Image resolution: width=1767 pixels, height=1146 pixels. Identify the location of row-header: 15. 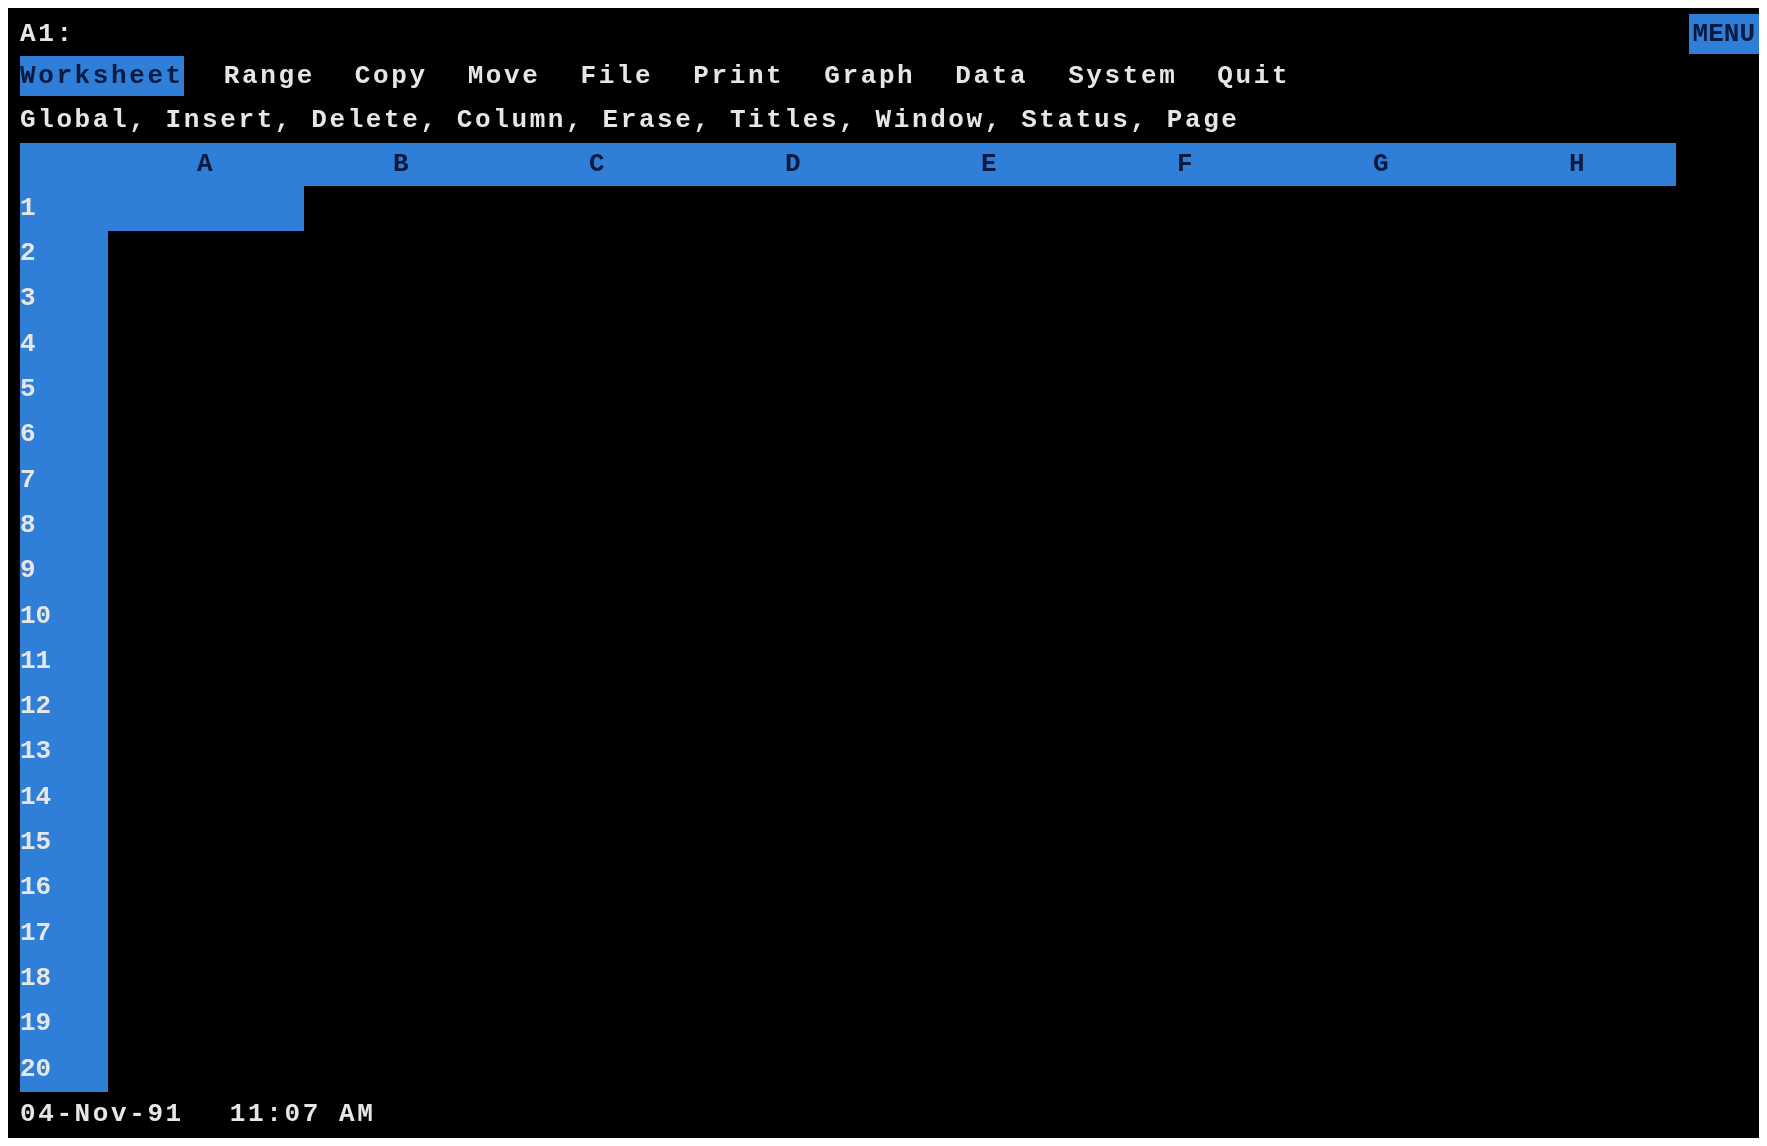
(36, 842).